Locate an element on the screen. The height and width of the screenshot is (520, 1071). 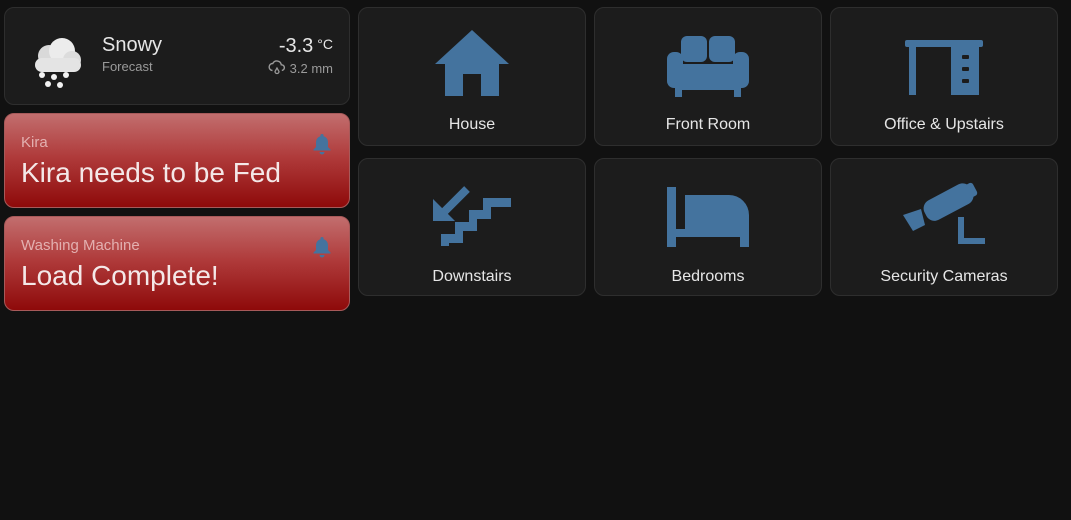
room-tile-front-room: Front Room is located at coordinates (708, 76).